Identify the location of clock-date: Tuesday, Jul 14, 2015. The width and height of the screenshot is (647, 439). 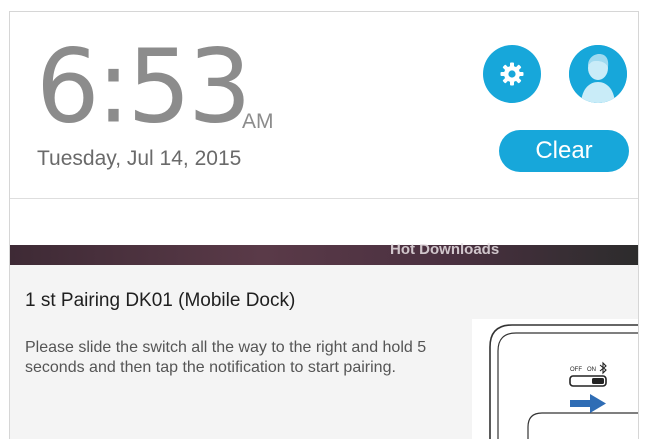
(139, 158).